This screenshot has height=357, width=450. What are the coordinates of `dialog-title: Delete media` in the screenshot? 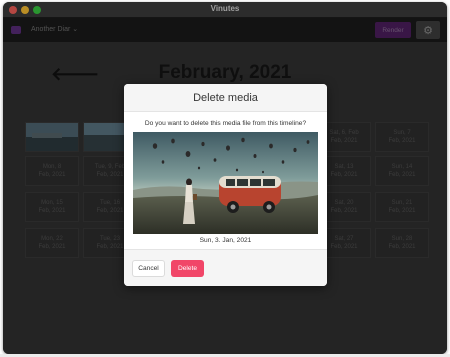 It's located at (225, 97).